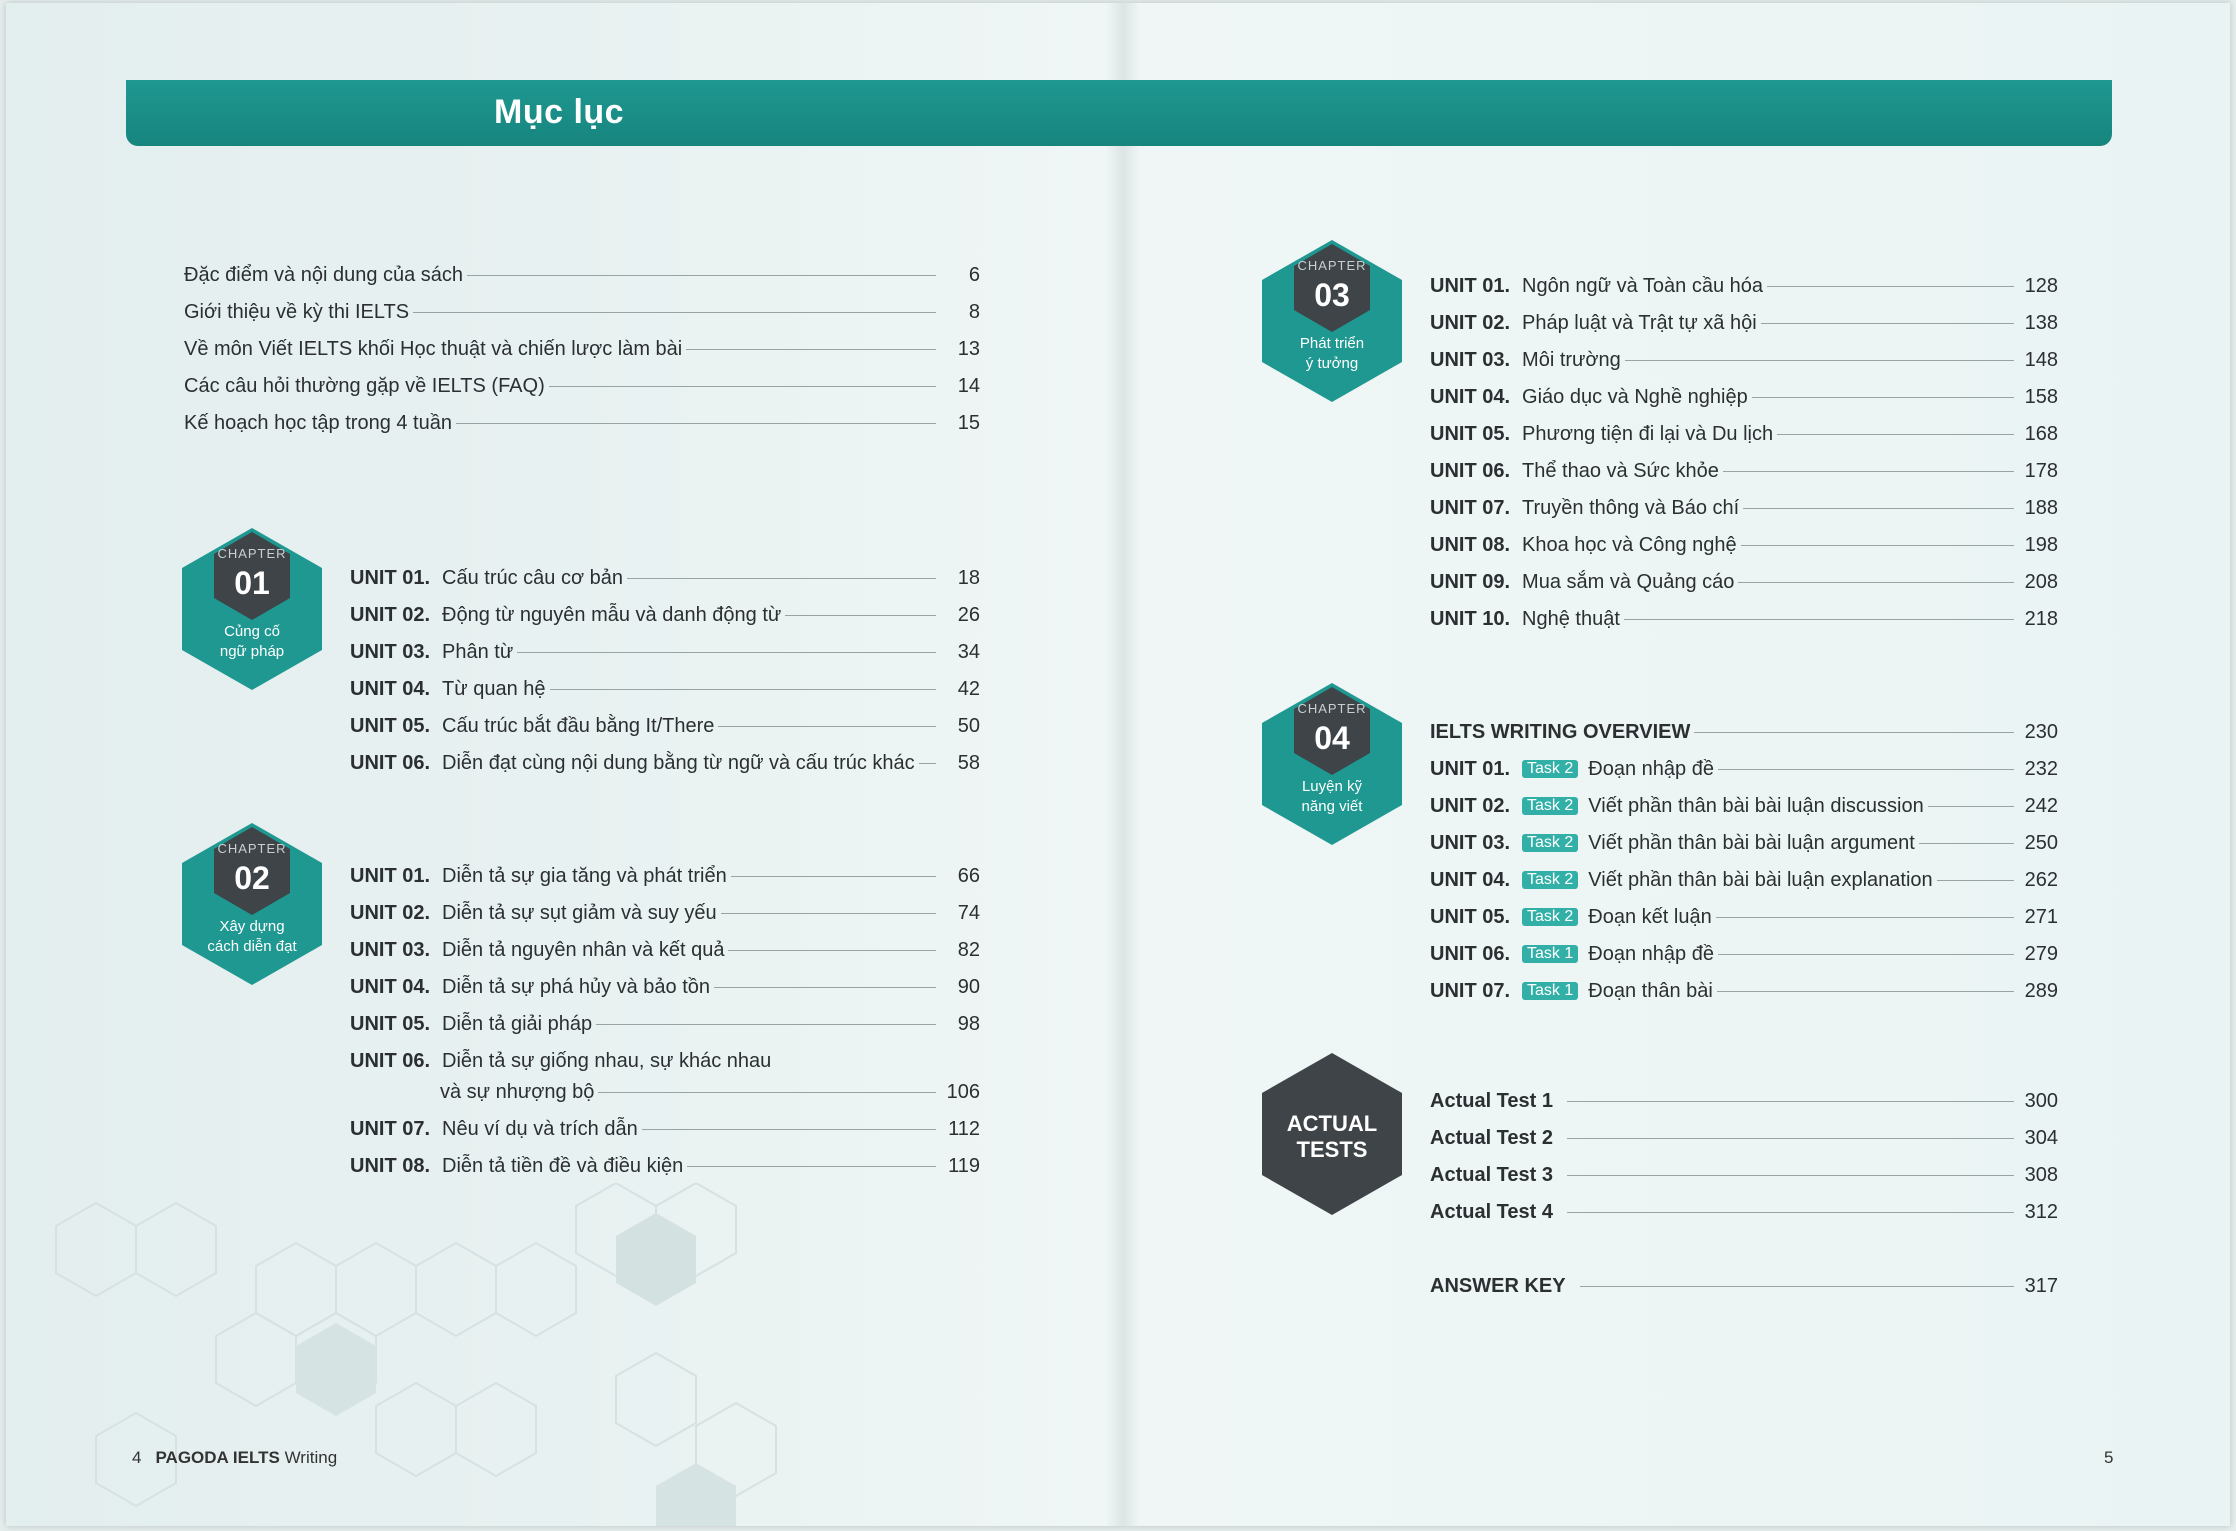 The image size is (2236, 1531). I want to click on svg-text: TESTS, so click(1332, 1149).